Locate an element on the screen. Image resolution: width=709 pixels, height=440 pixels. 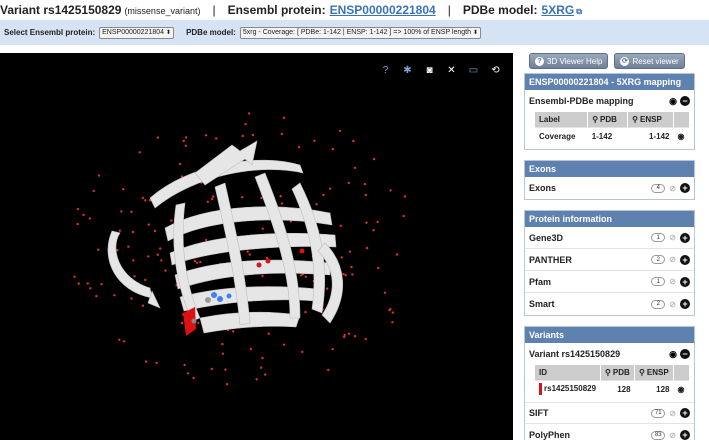
protein-row-panther: PANTHER 2 ⊘ + is located at coordinates (609, 260).